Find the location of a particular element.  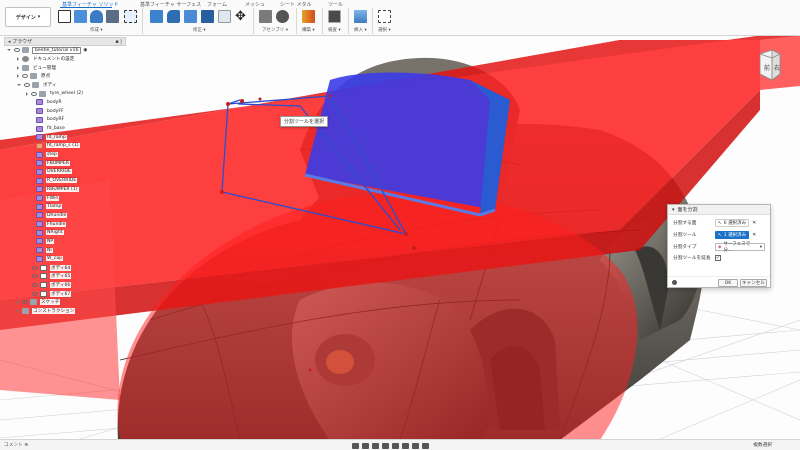

revolve-icon is located at coordinates (96, 16).